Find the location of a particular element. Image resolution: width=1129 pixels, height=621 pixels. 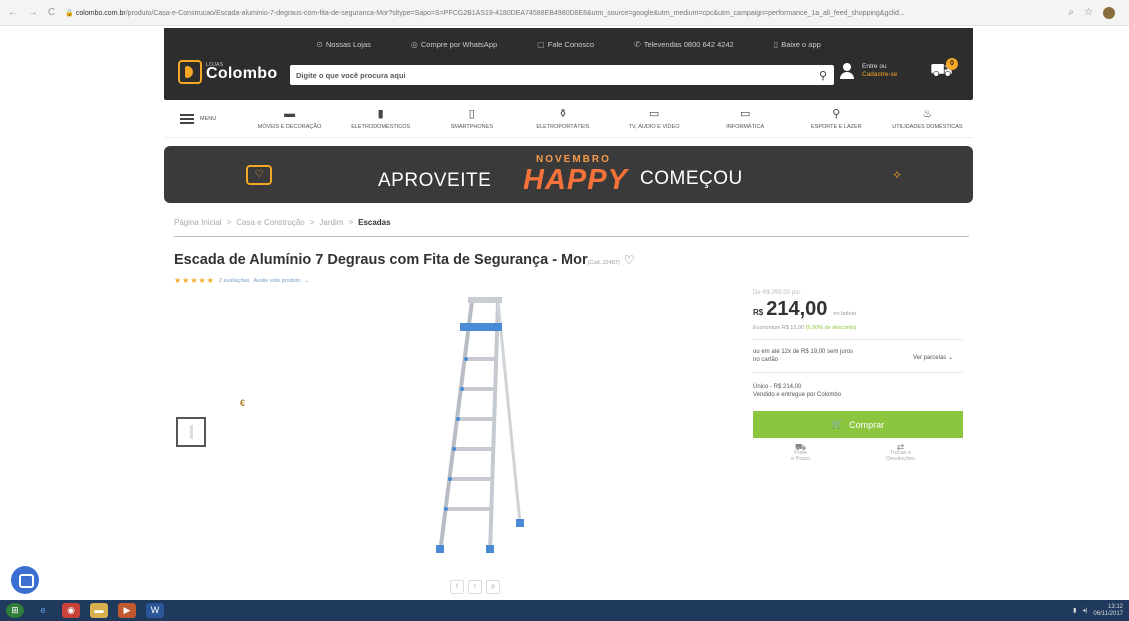

category-furniture: ▬ MÓVEIS E DECORAÇÃO is located at coordinates (289, 119).